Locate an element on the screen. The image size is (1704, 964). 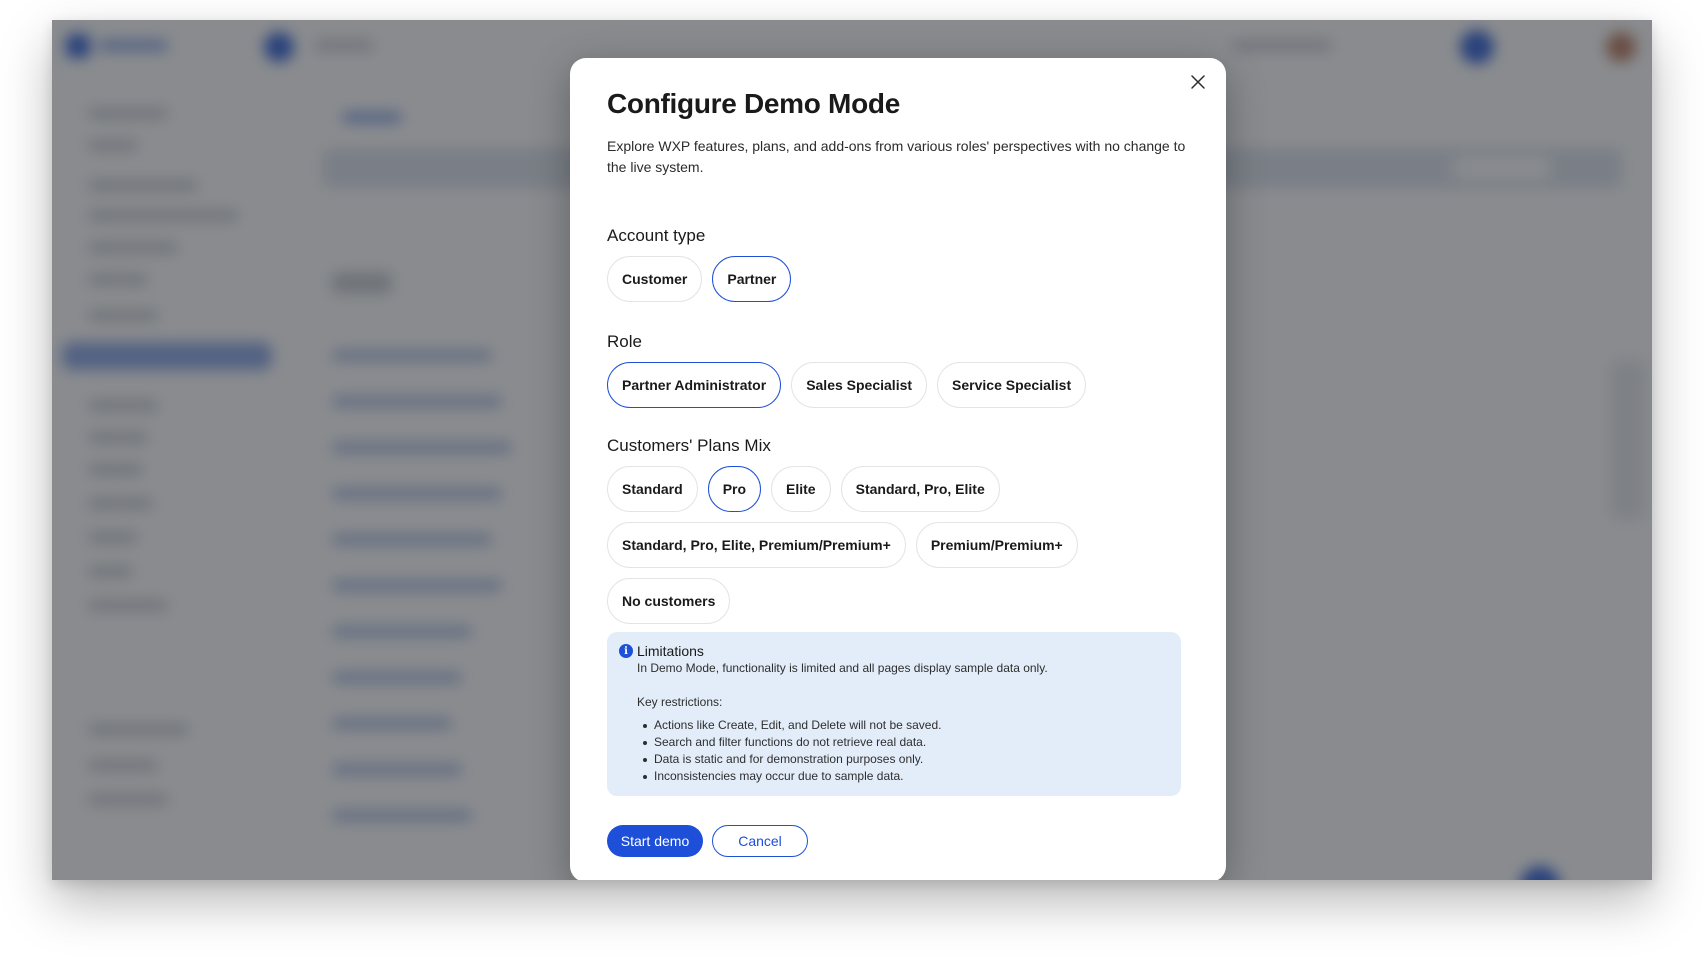
limitations-title: Limitations is located at coordinates (670, 651).